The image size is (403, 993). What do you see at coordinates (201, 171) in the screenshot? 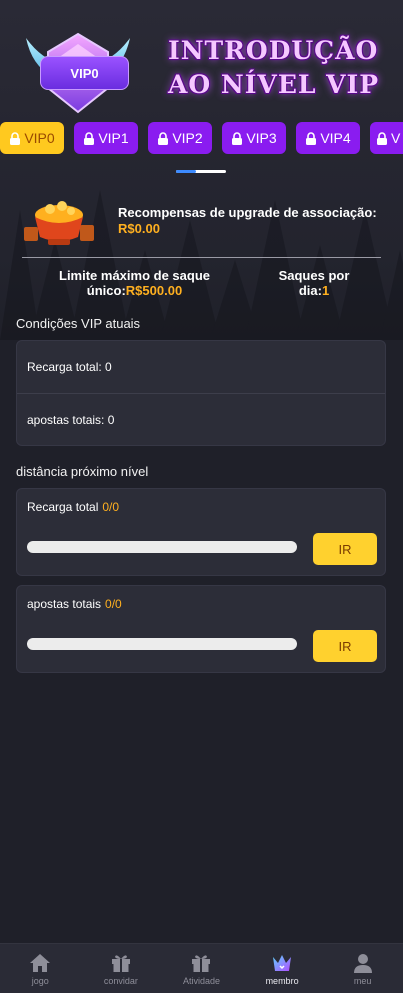
I see `tabs-scroll-indicator` at bounding box center [201, 171].